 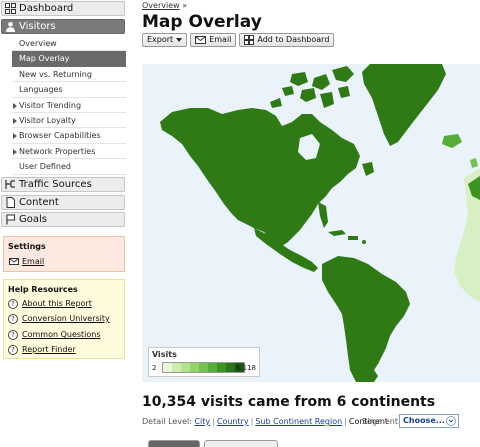 I want to click on help-link-label: About this Report, so click(x=57, y=303).